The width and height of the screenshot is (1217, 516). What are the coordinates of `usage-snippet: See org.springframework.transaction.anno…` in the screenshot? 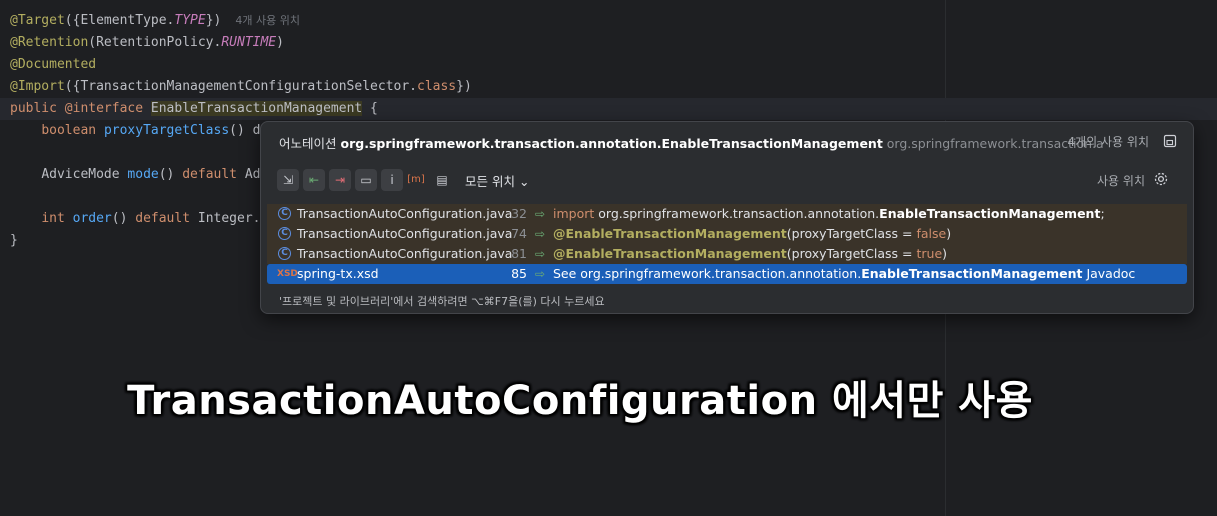 It's located at (844, 274).